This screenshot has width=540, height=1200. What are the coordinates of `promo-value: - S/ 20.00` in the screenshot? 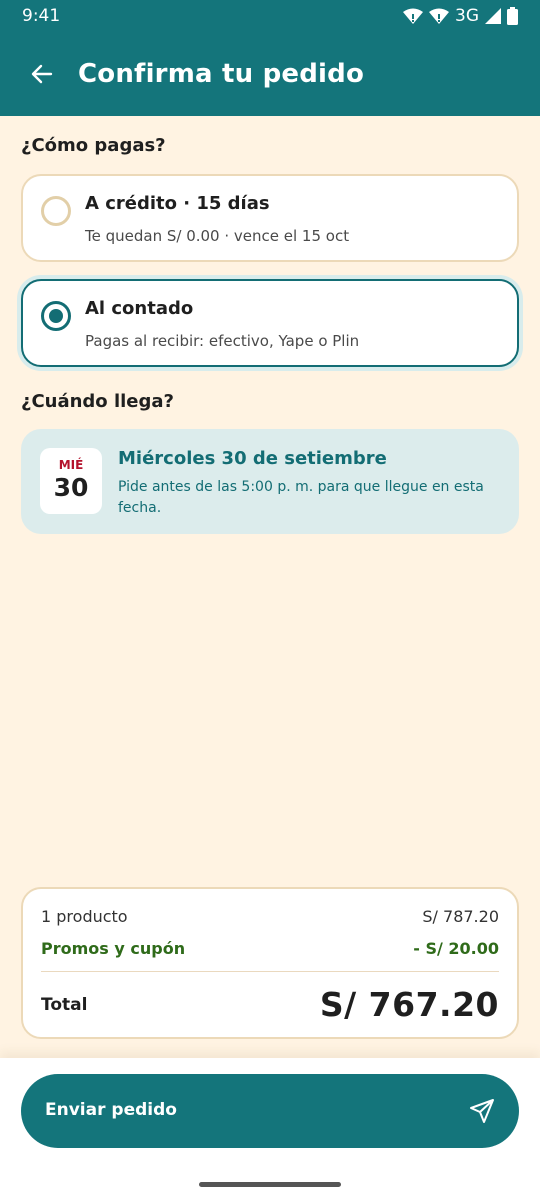 It's located at (456, 948).